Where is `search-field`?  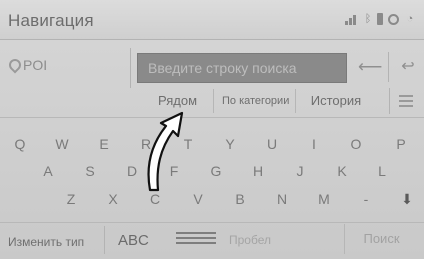
search-field is located at coordinates (242, 68).